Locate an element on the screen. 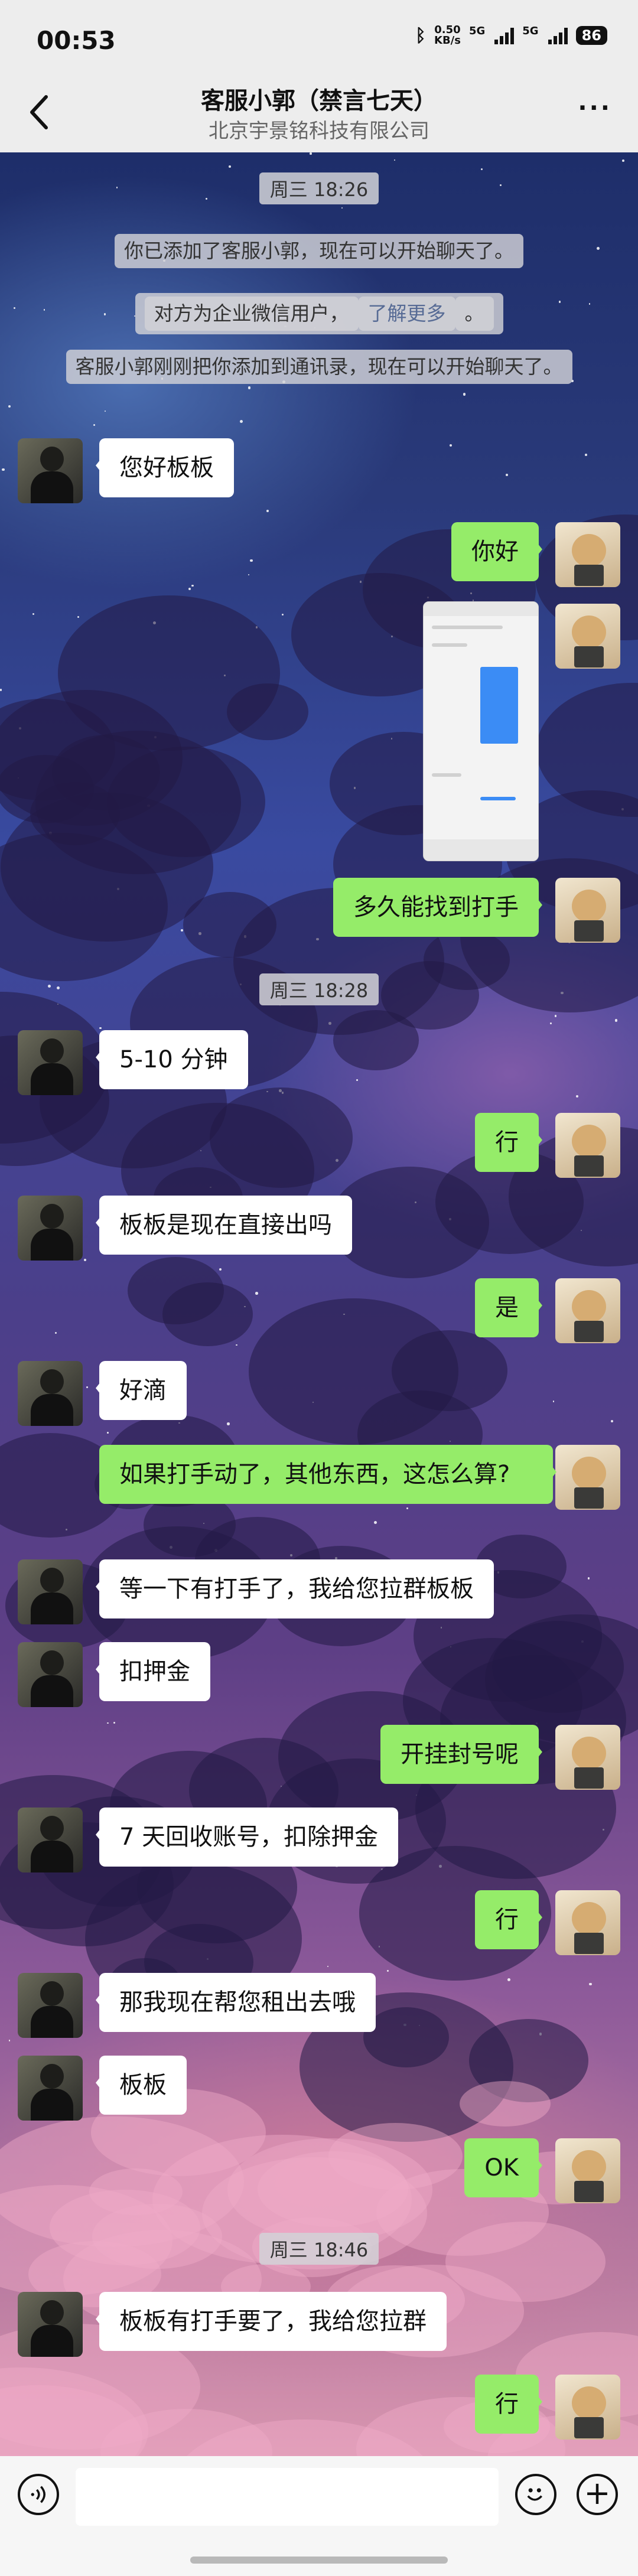  sent-message: 你好 is located at coordinates (497, 551).